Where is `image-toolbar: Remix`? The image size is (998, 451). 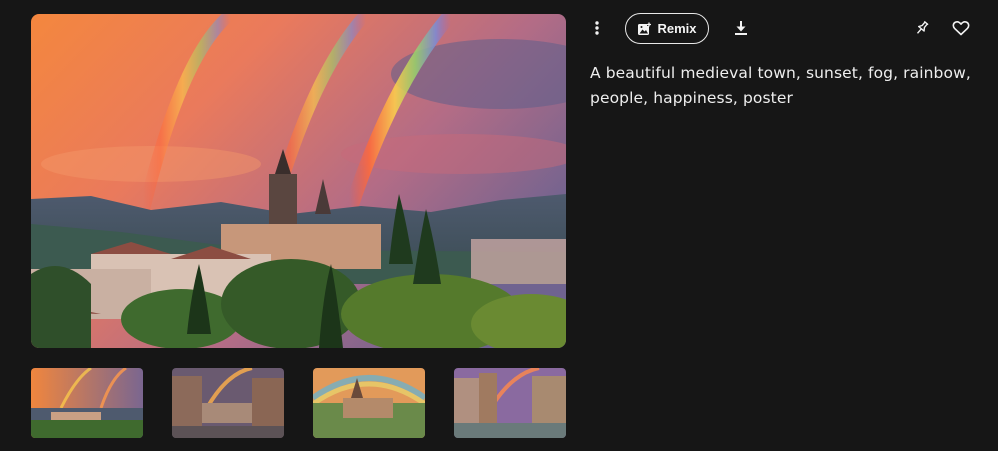
image-toolbar: Remix is located at coordinates (785, 28).